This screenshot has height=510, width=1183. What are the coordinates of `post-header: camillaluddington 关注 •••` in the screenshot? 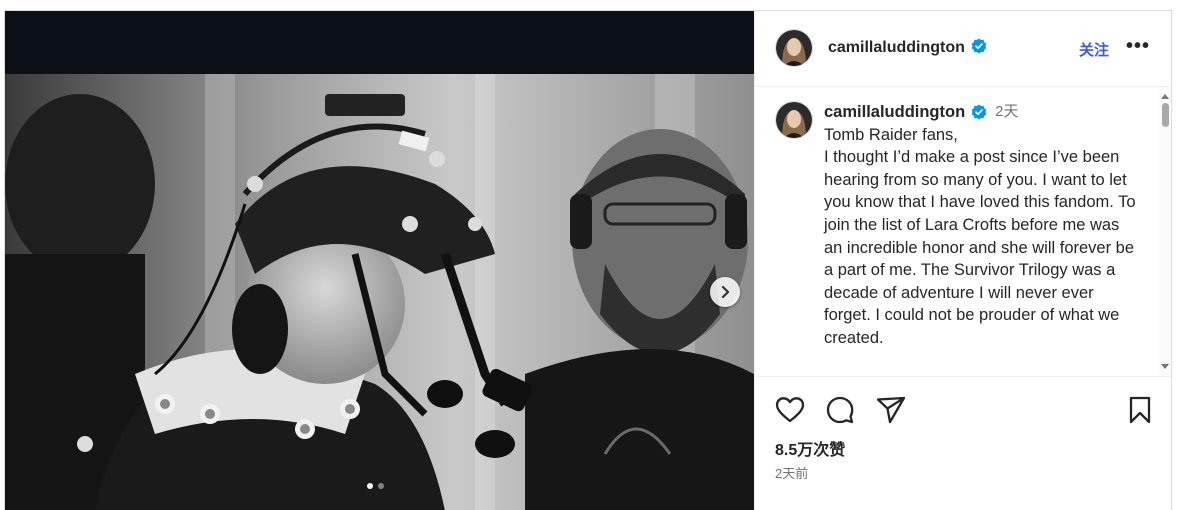 It's located at (963, 49).